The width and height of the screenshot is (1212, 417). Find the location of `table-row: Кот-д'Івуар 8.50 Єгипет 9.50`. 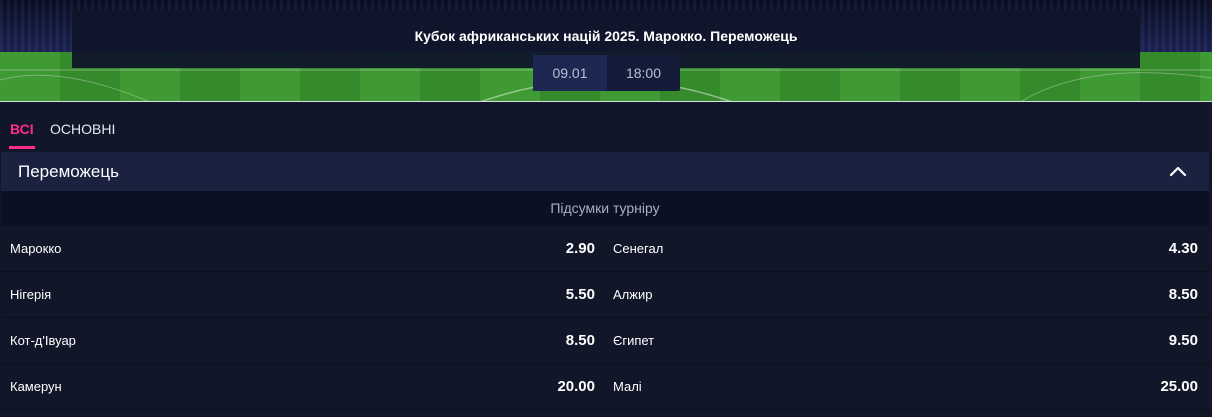

table-row: Кот-д'Івуар 8.50 Єгипет 9.50 is located at coordinates (605, 341).